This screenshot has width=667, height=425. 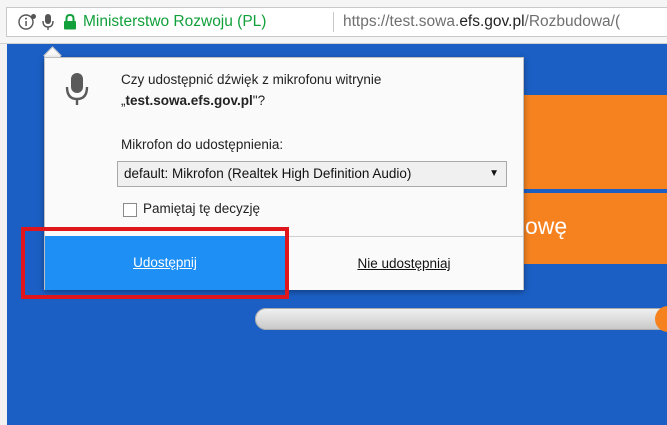 I want to click on orange-button-2: owę, so click(x=592, y=228).